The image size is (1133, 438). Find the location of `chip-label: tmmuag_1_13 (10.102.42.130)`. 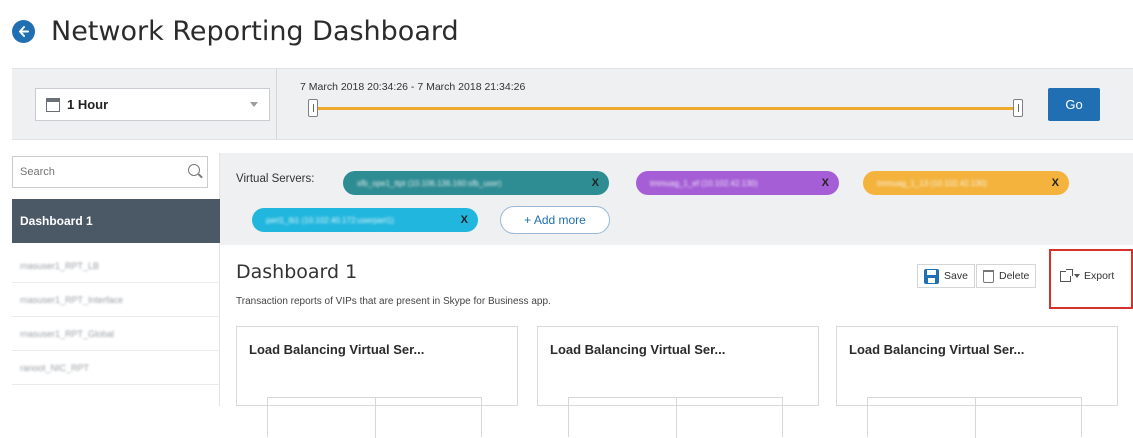

chip-label: tmmuag_1_13 (10.102.42.130) is located at coordinates (932, 183).